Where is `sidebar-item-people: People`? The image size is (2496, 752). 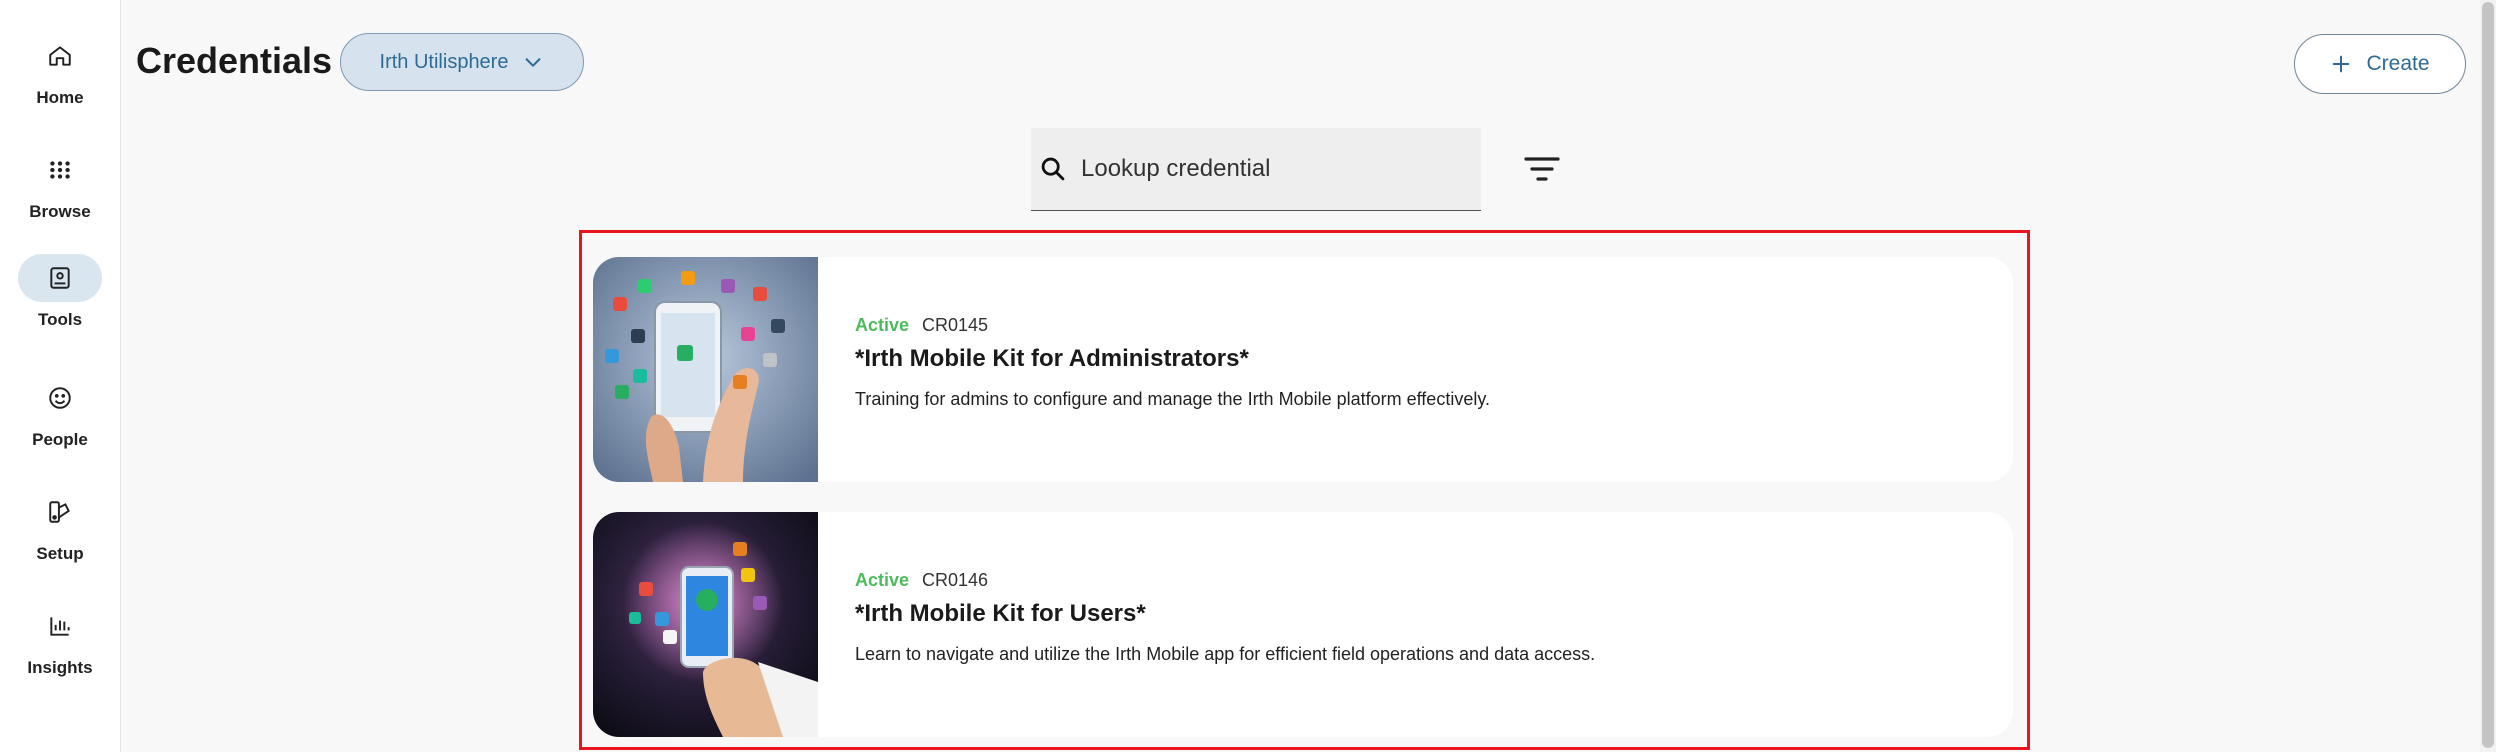
sidebar-item-people: People is located at coordinates (60, 418).